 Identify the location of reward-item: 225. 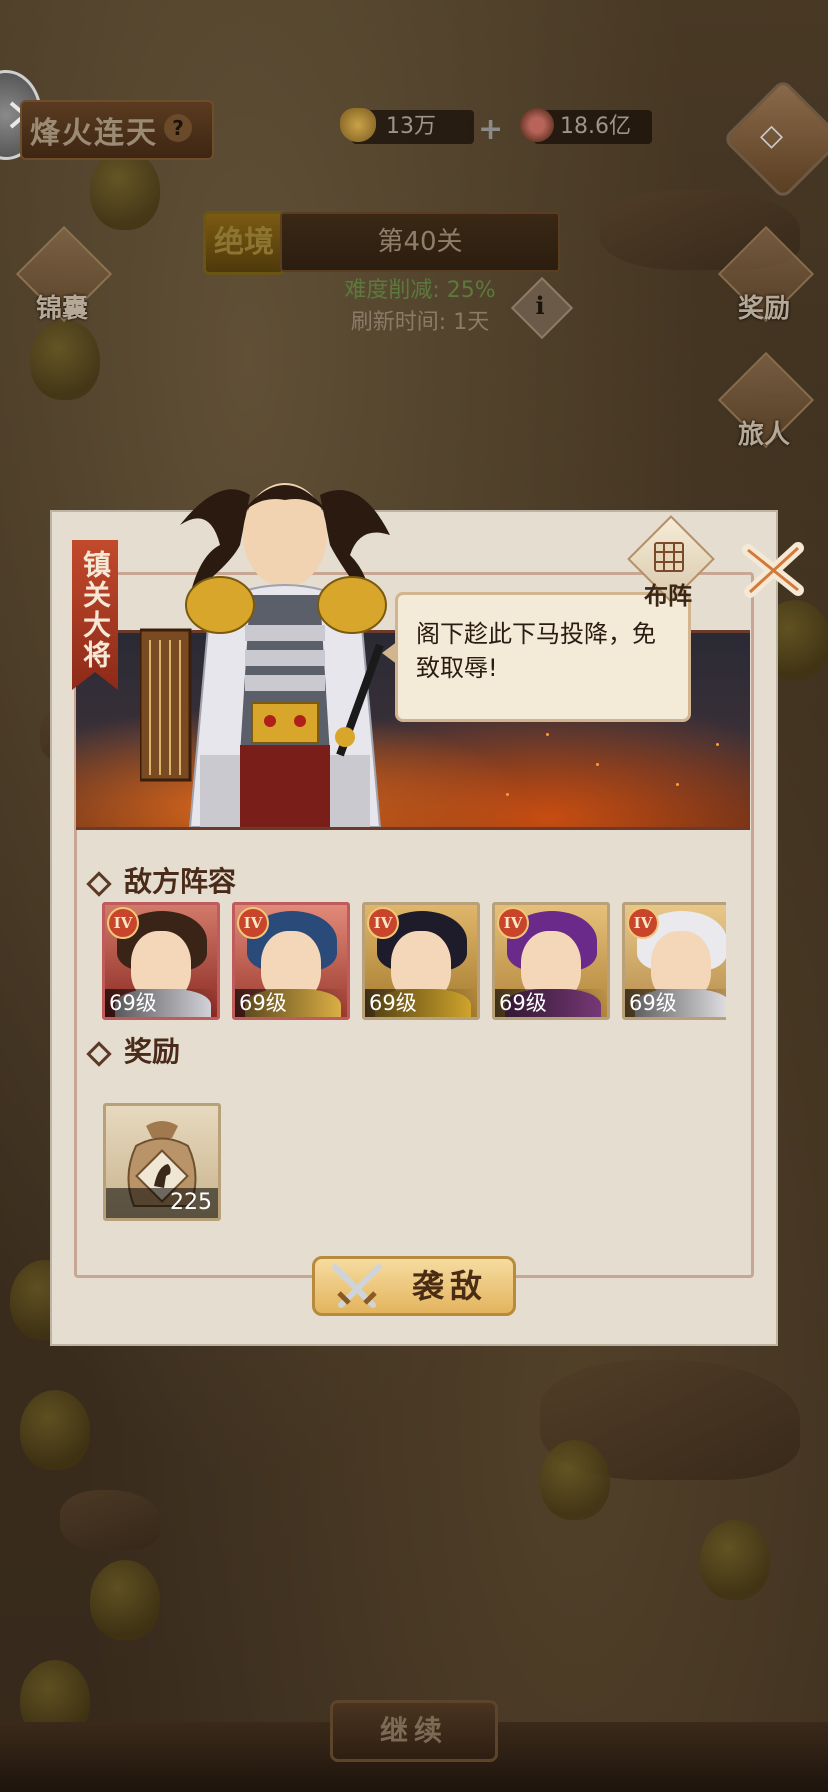
(162, 1162).